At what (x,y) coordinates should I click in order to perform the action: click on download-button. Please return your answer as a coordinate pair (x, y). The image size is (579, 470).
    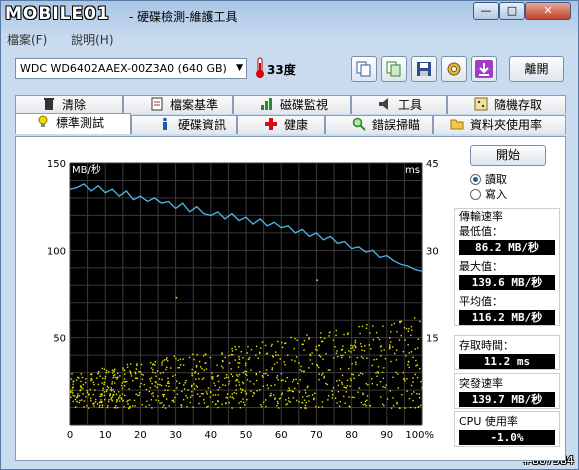
    Looking at the image, I should click on (484, 69).